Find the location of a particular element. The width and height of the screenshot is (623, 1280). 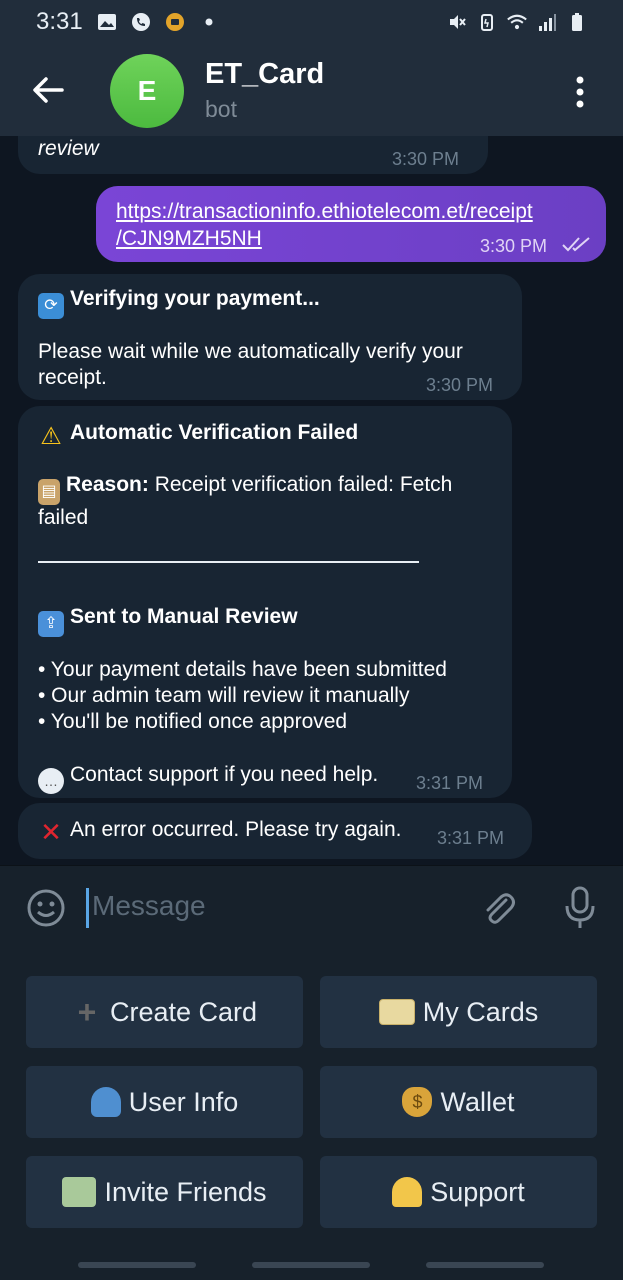

microphone-icon is located at coordinates (580, 908).